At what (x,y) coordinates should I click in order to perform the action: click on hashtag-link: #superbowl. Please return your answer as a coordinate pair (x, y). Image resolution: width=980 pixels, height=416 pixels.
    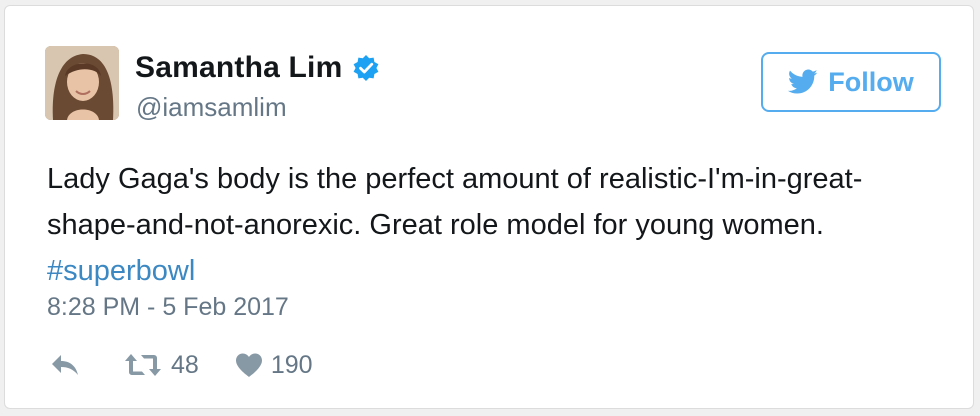
    Looking at the image, I should click on (121, 271).